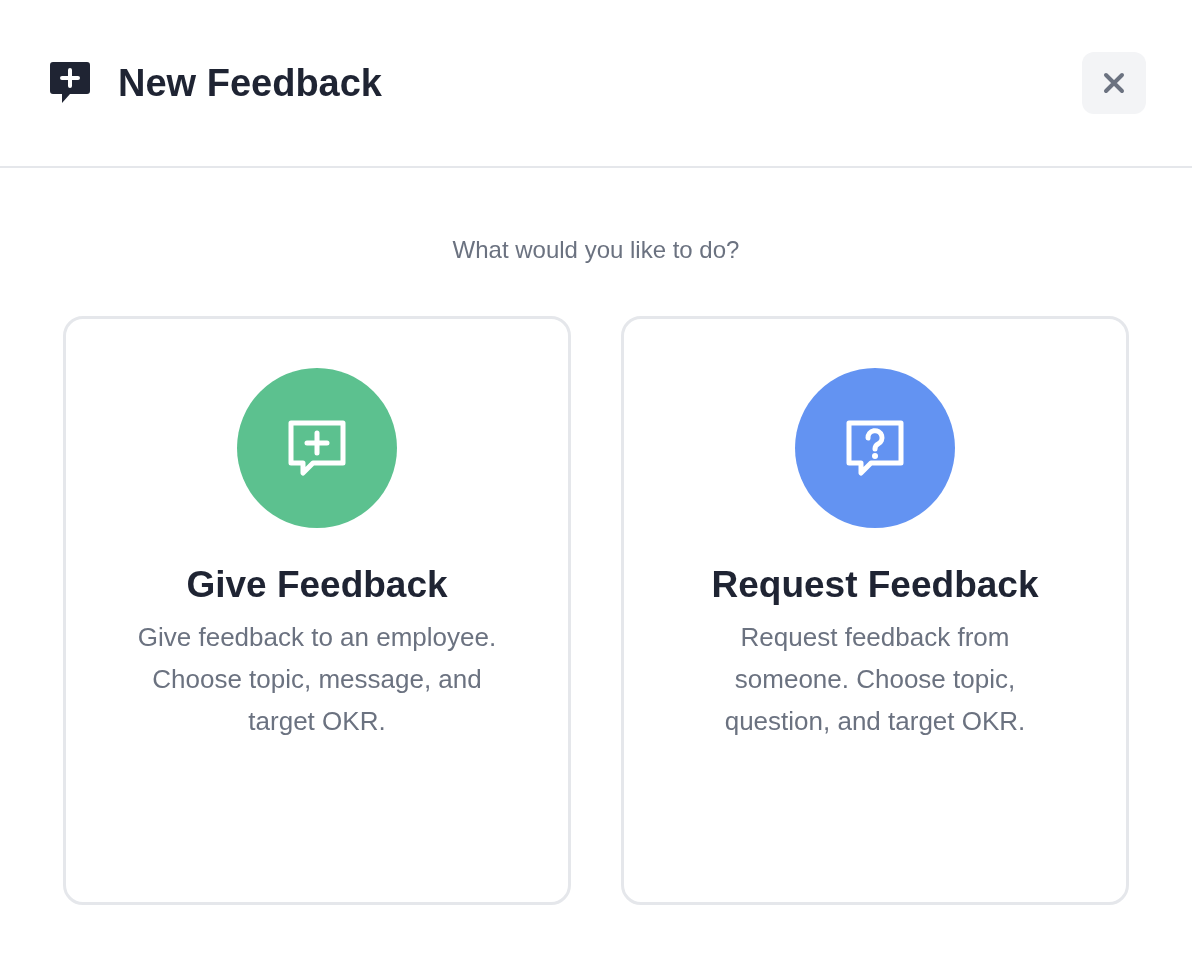 Image resolution: width=1192 pixels, height=975 pixels. I want to click on prompt-text: What would you like to do?, so click(596, 250).